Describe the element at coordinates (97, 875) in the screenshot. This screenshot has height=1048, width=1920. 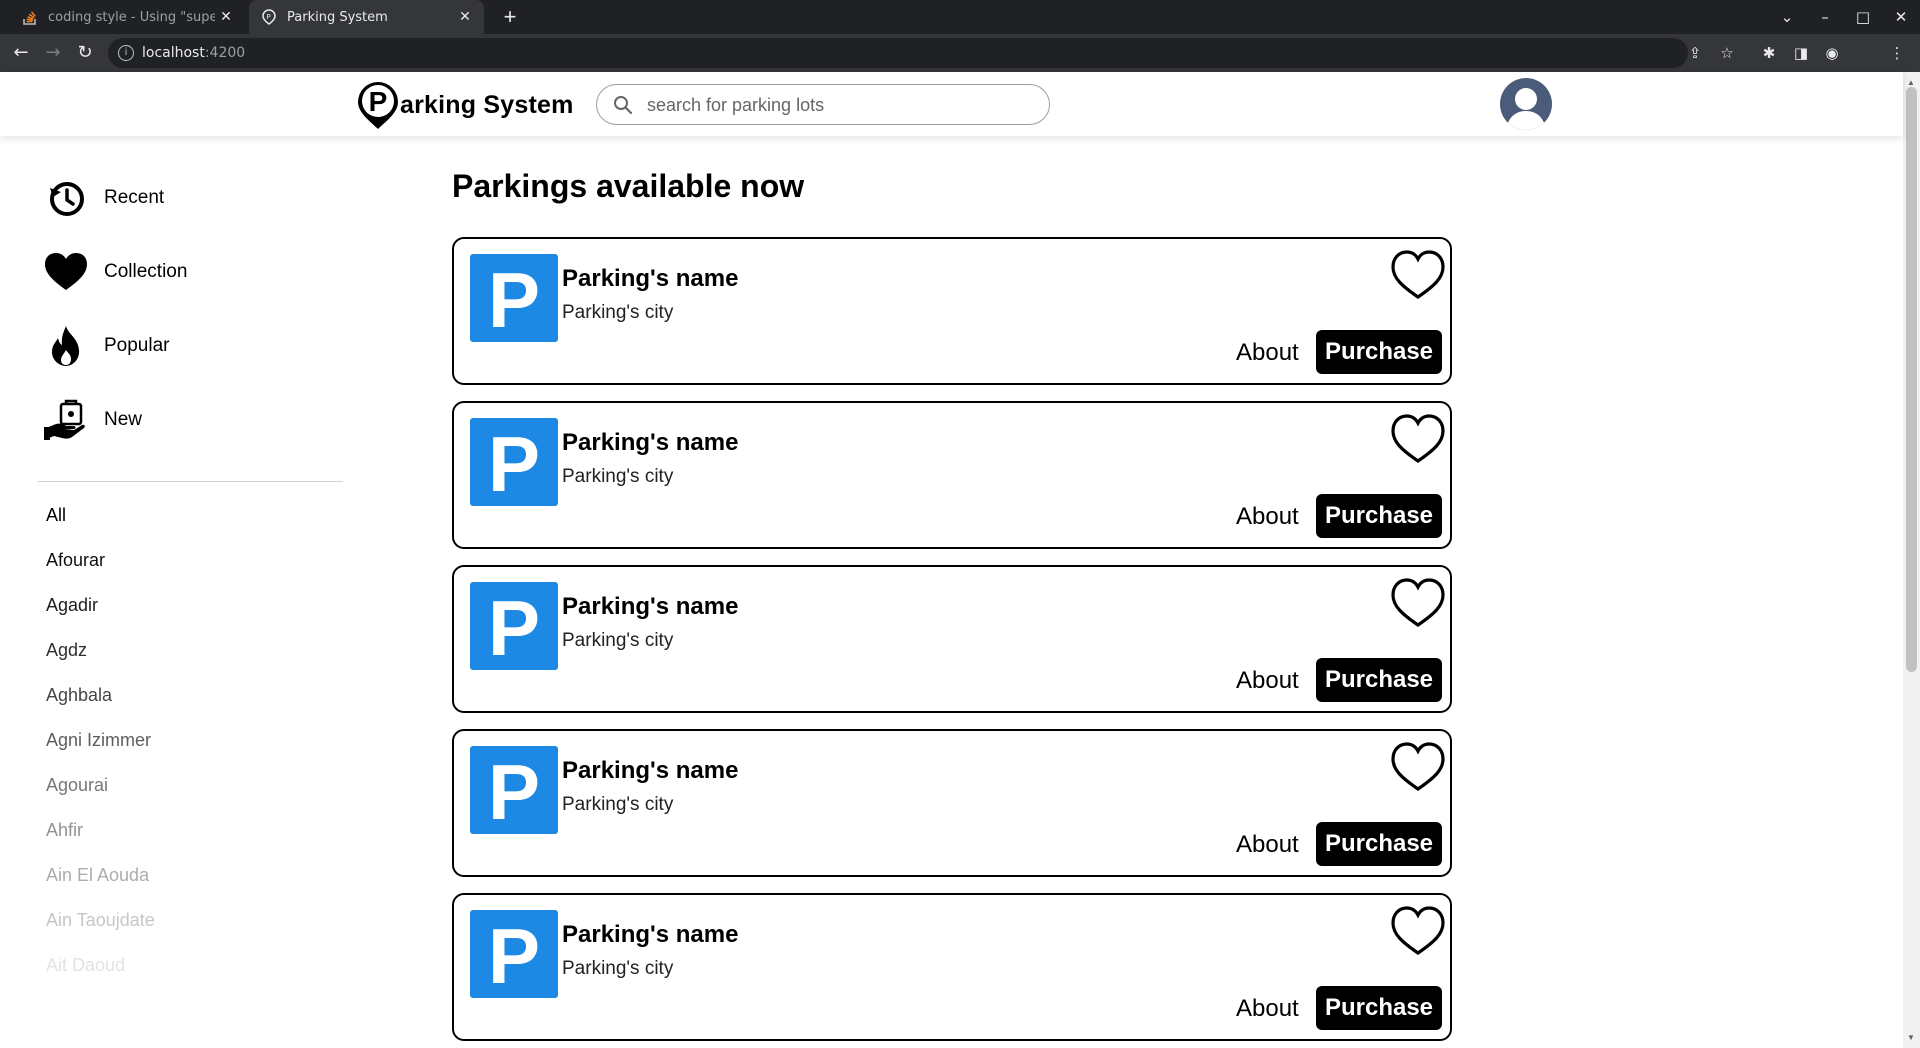
I see `city-filter-item: Ain El Aouda` at that location.